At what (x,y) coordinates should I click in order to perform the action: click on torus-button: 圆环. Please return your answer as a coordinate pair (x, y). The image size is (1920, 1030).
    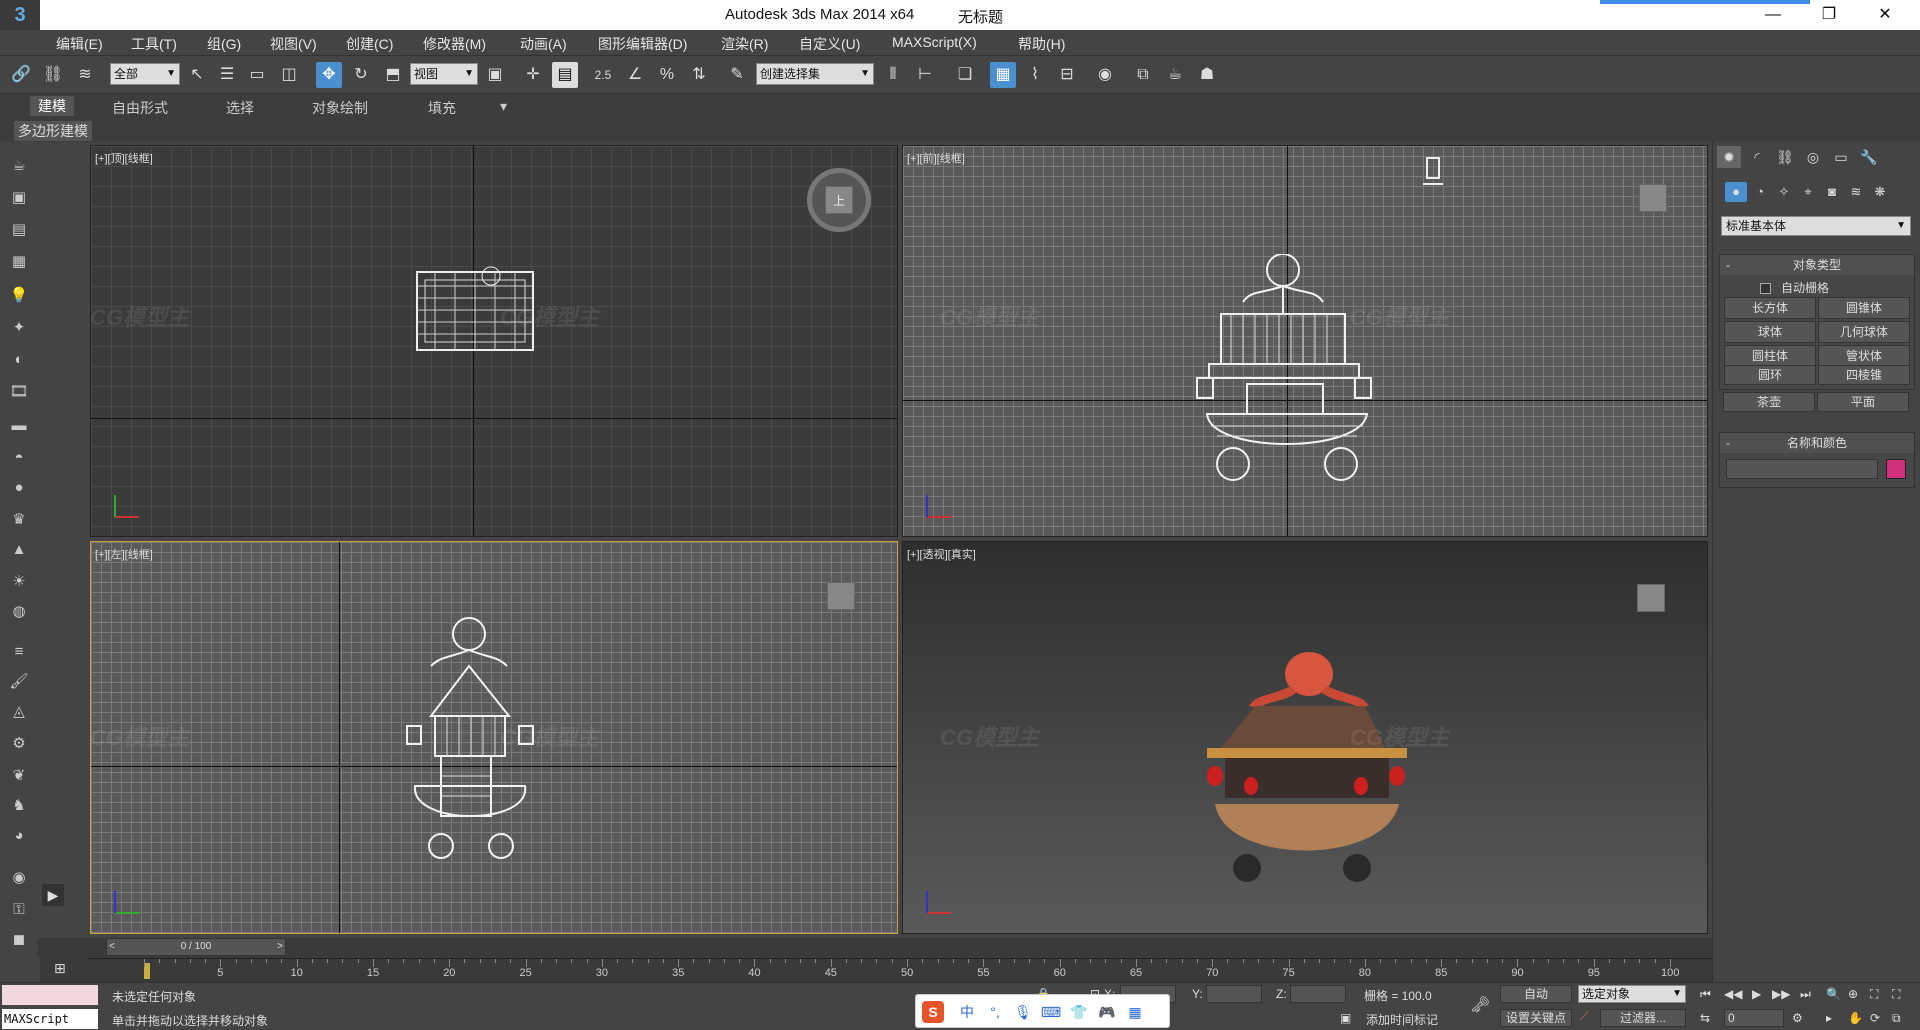
    Looking at the image, I should click on (1770, 375).